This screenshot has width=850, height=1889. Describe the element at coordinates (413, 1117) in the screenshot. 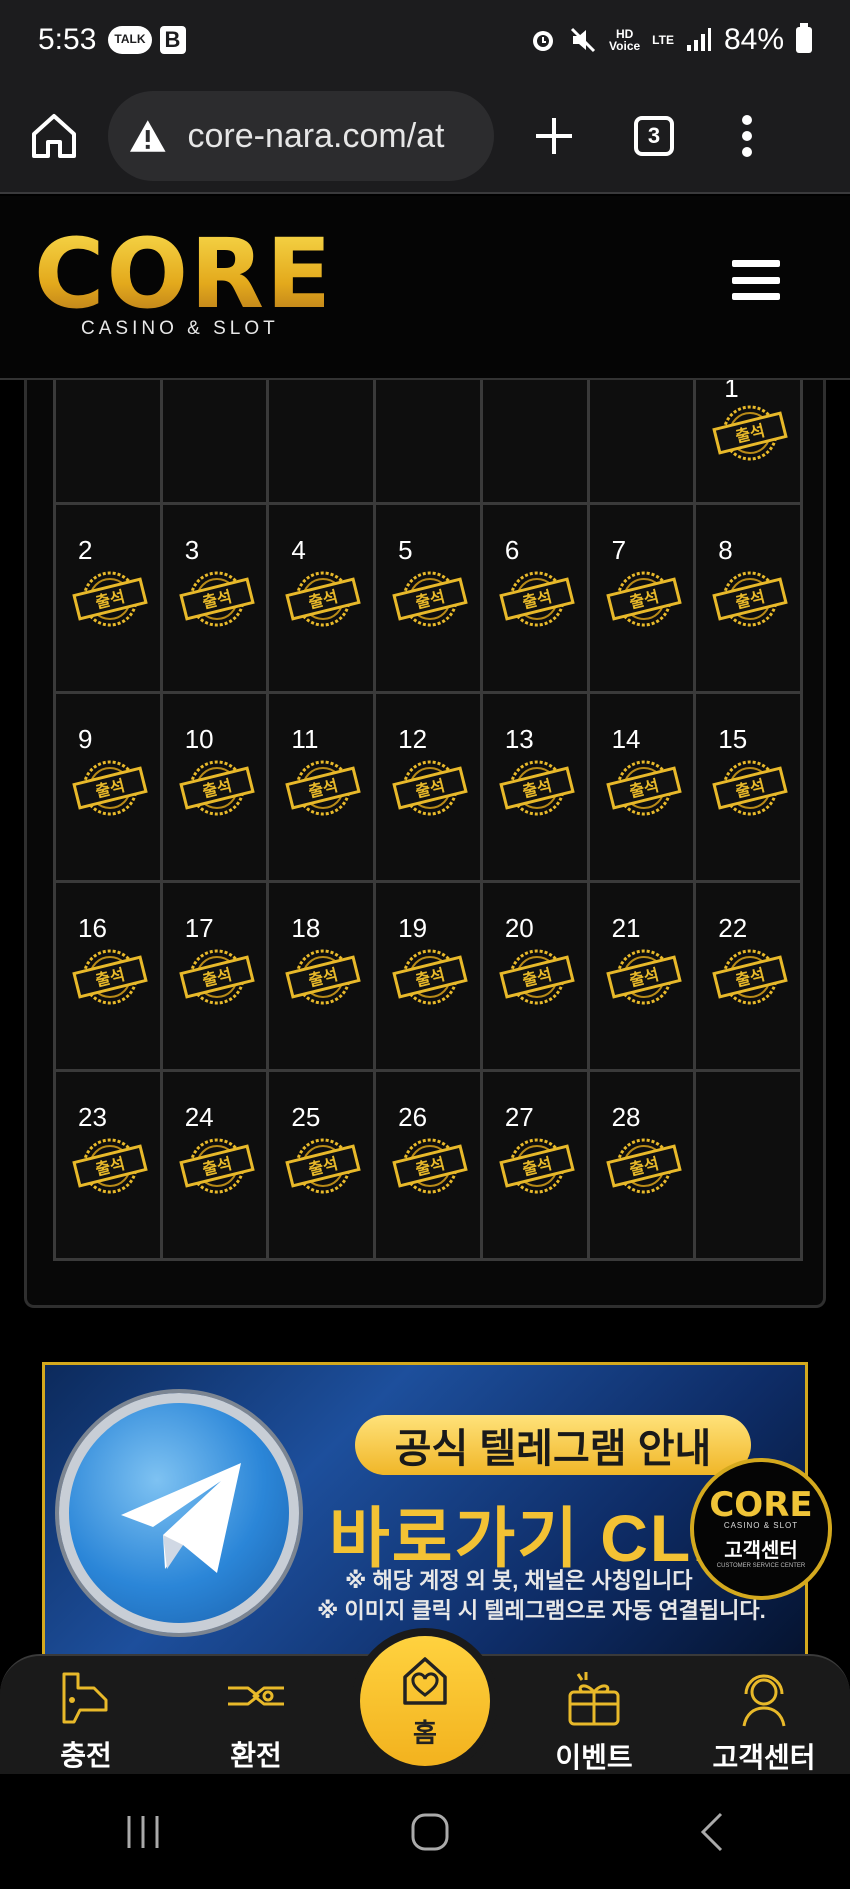

I see `calendar-day-number: 26` at that location.